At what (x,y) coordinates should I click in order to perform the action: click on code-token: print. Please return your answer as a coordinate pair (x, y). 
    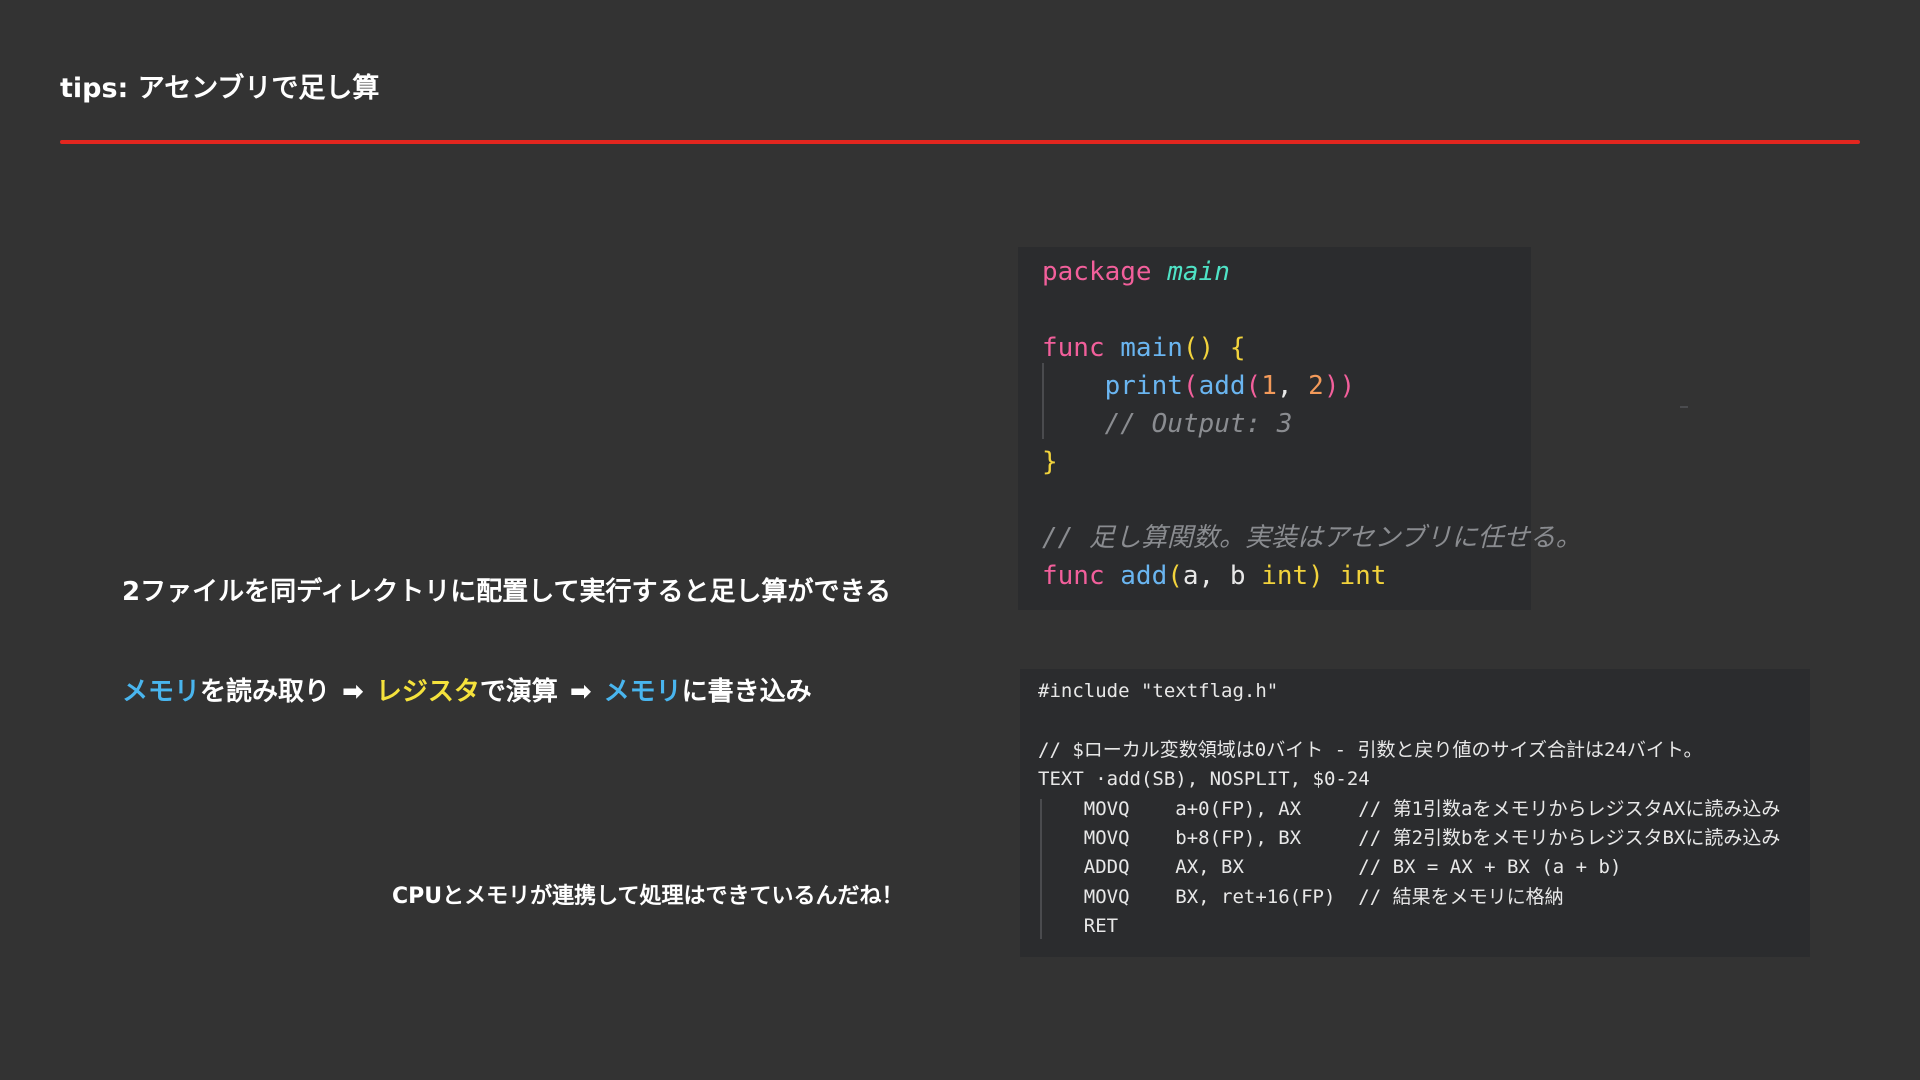
    Looking at the image, I should click on (1143, 386).